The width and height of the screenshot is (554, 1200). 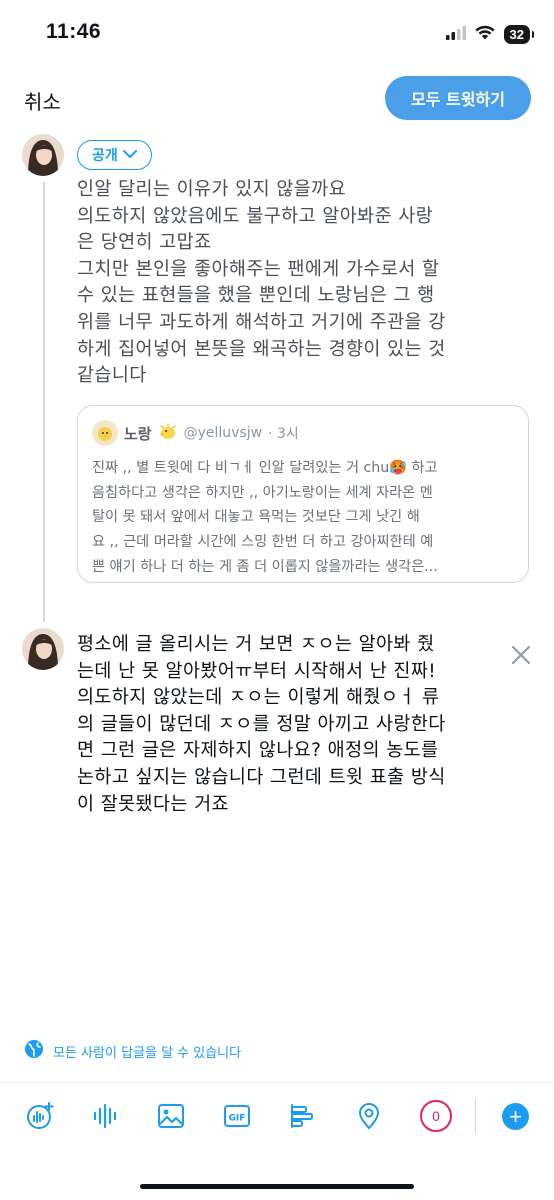 I want to click on quoted-line: 진짜 ,, 별 트윗에 다 비ㄱㅔ 인알 달려있는 거 chu🥵 하고, so click(x=265, y=468).